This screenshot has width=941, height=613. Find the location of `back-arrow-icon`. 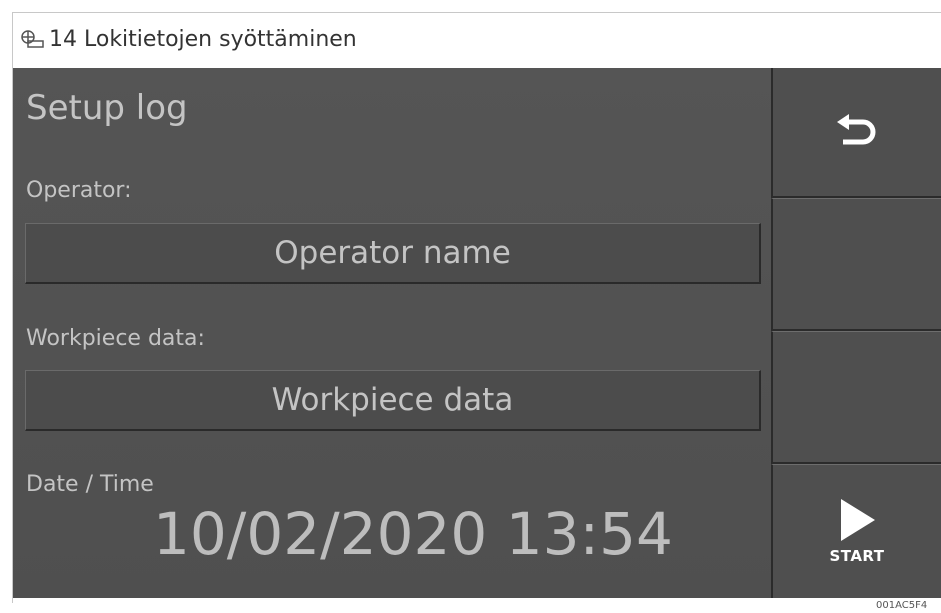

back-arrow-icon is located at coordinates (856, 129).